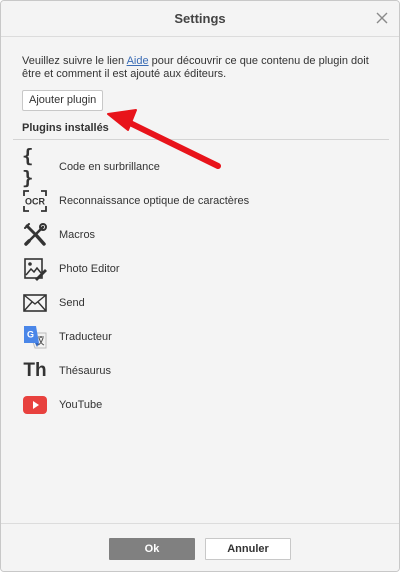 The height and width of the screenshot is (572, 400). I want to click on dialog-footer: Ok Annuler, so click(200, 547).